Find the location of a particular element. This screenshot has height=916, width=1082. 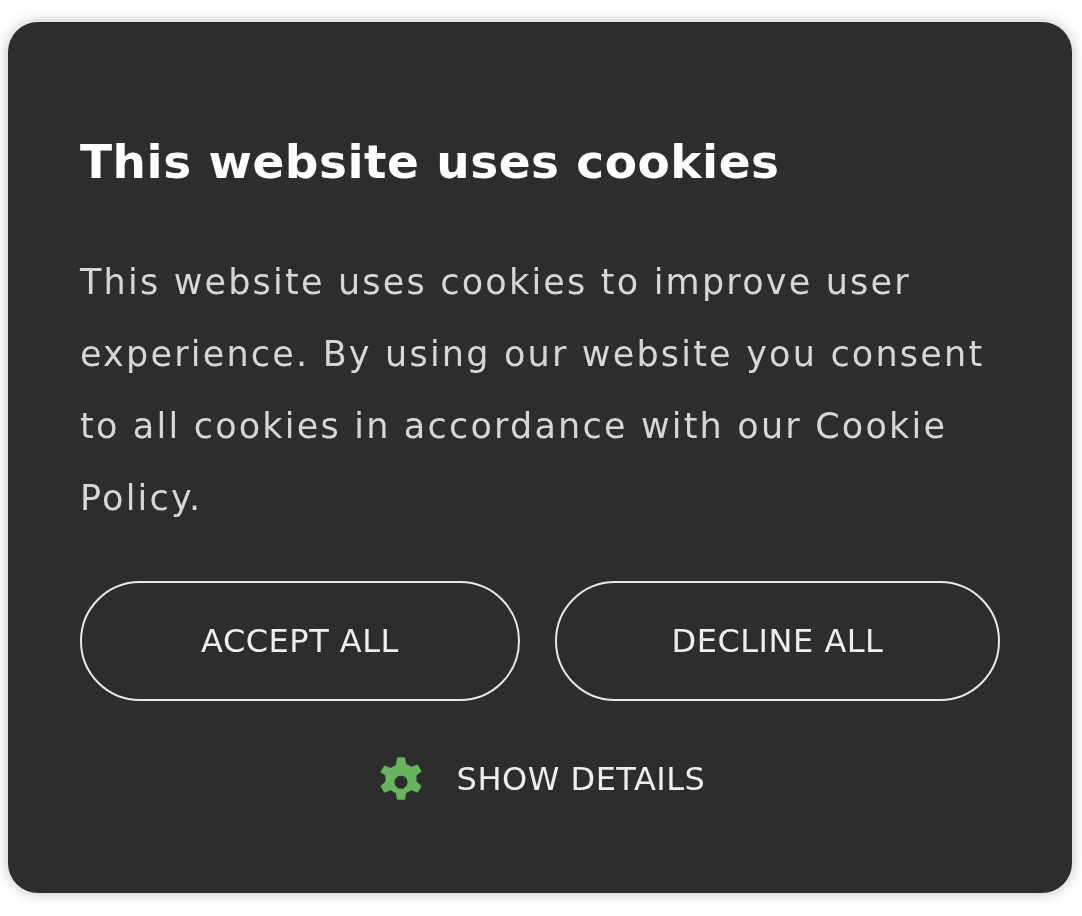

dialog-title: This website uses cookies is located at coordinates (430, 162).